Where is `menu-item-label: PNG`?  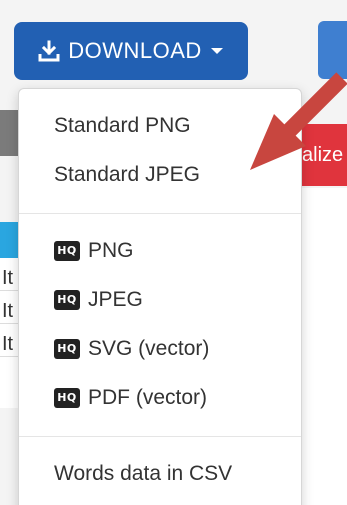 menu-item-label: PNG is located at coordinates (111, 250).